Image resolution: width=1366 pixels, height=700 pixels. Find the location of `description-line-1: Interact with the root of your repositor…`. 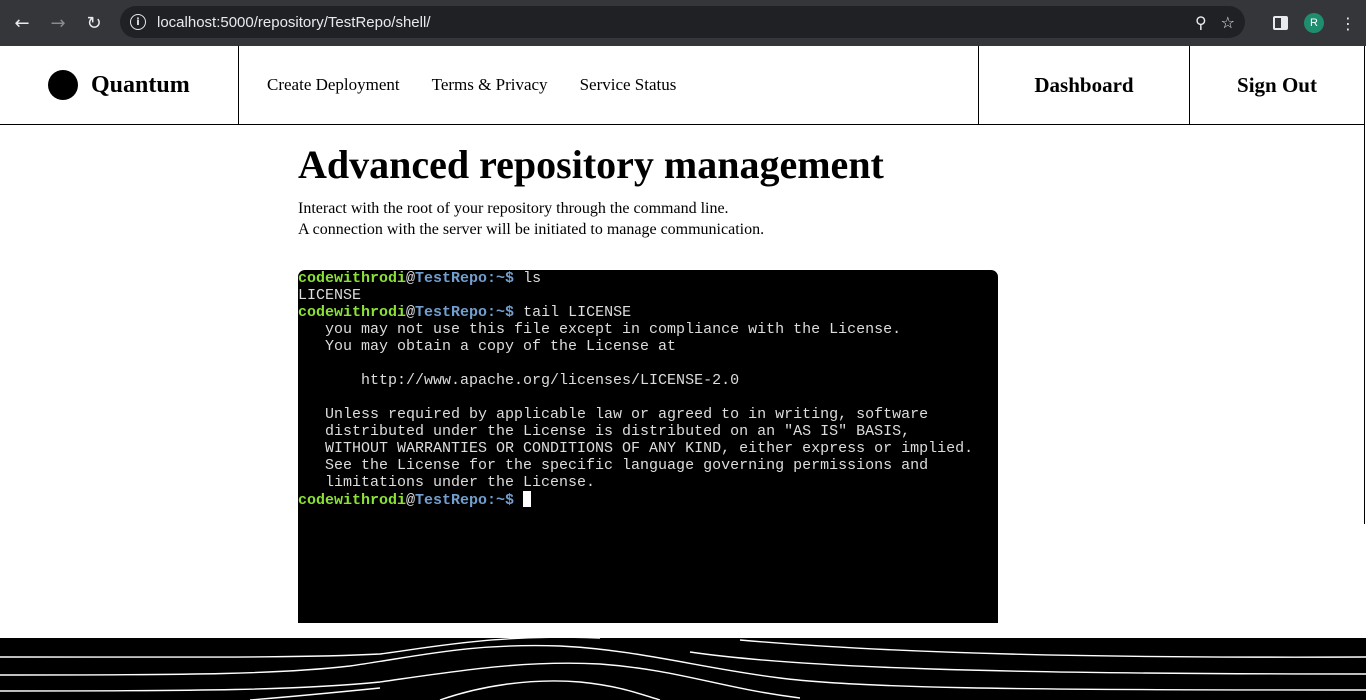

description-line-1: Interact with the root of your repositor… is located at coordinates (513, 208).